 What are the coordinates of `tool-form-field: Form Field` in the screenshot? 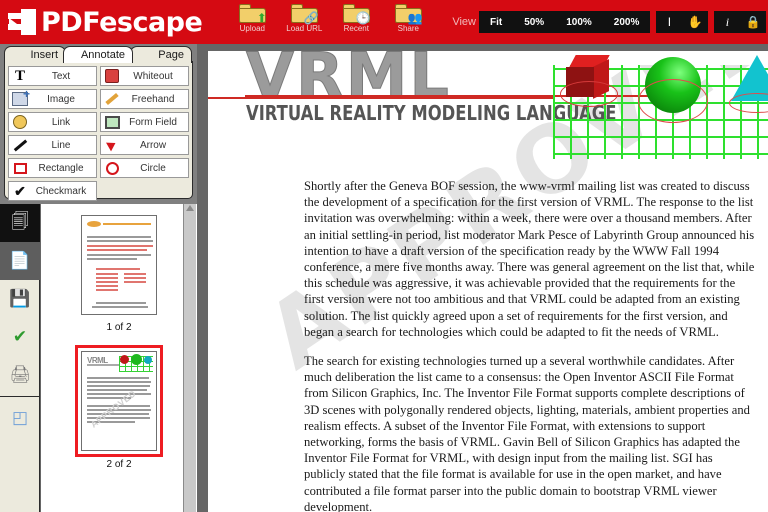 It's located at (144, 122).